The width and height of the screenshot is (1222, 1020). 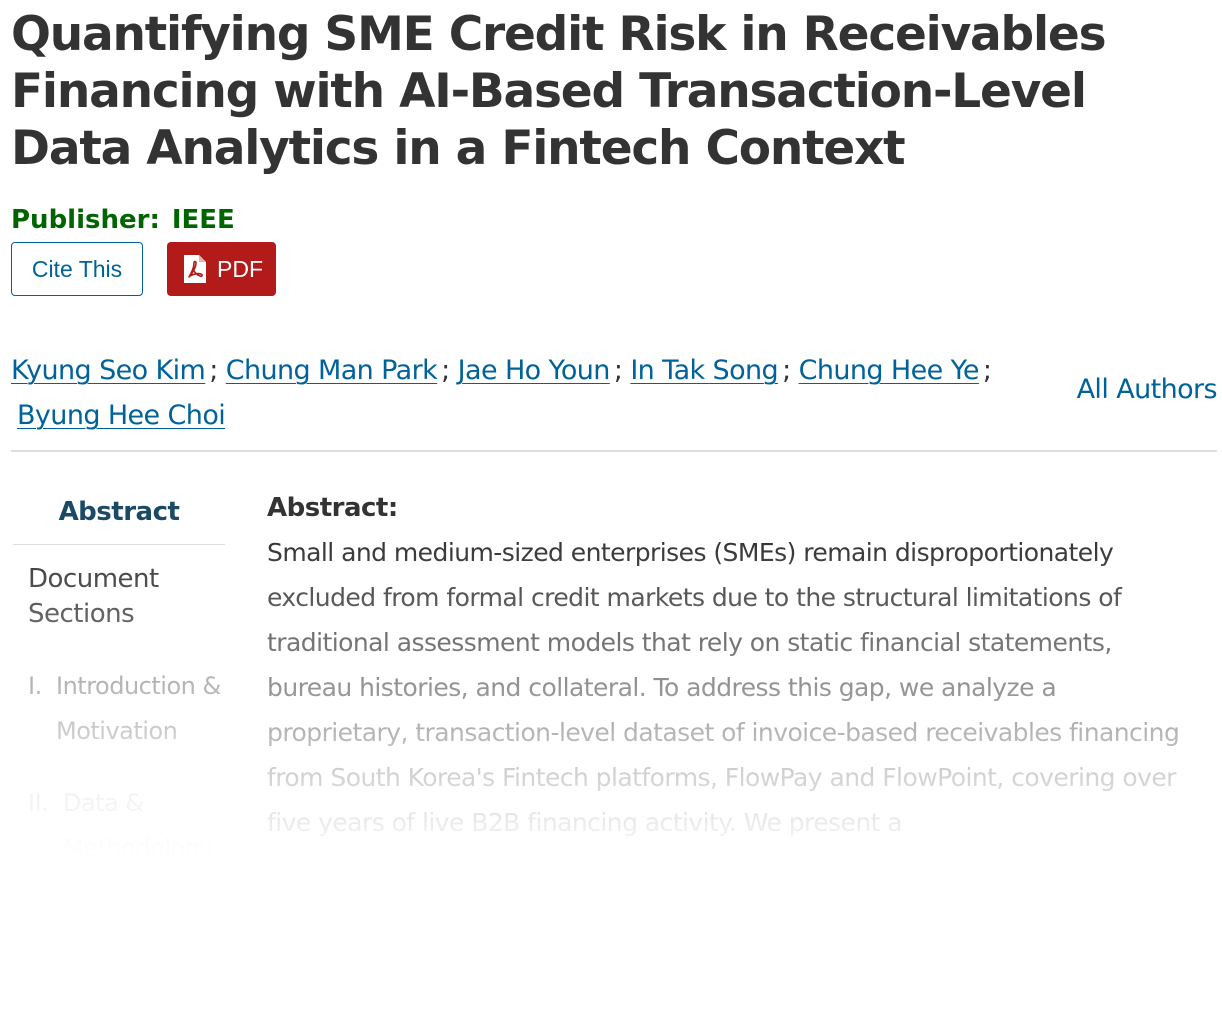 What do you see at coordinates (889, 370) in the screenshot?
I see `author-link: Chung Hee Ye` at bounding box center [889, 370].